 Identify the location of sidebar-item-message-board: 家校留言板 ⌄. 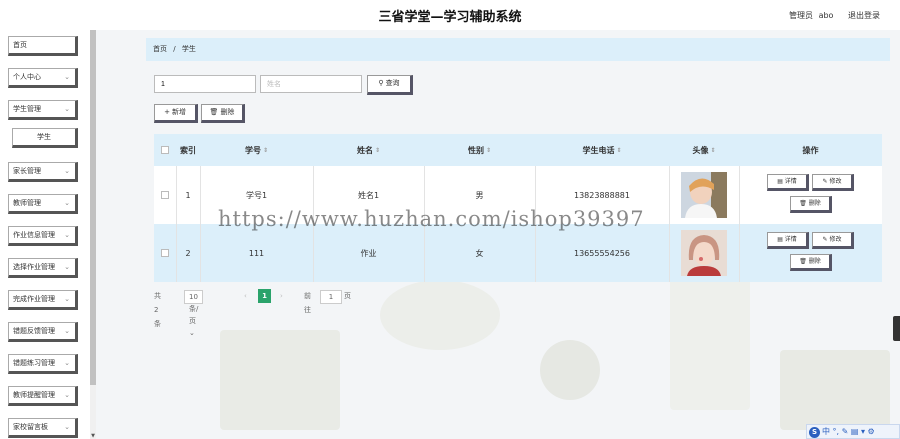
(43, 428).